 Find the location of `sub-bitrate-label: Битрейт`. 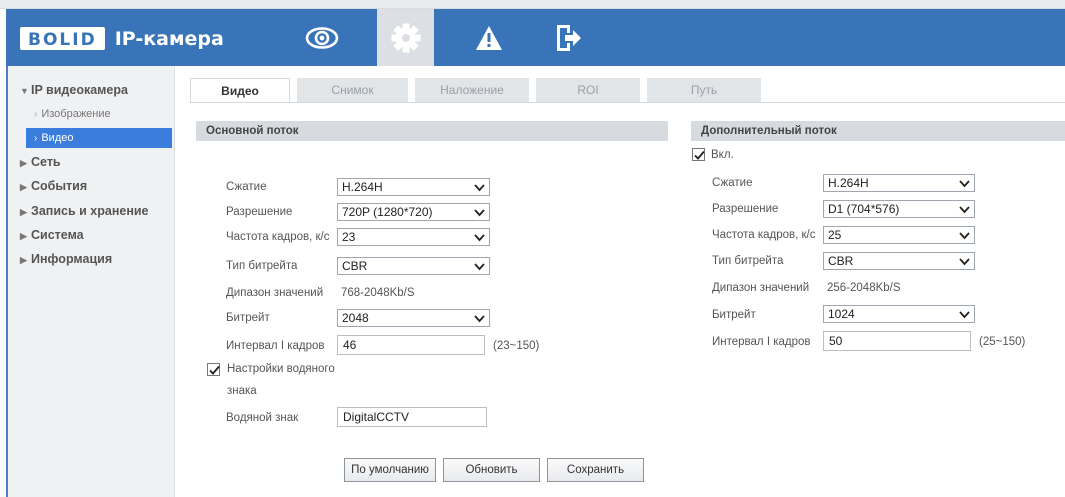

sub-bitrate-label: Битрейт is located at coordinates (734, 315).